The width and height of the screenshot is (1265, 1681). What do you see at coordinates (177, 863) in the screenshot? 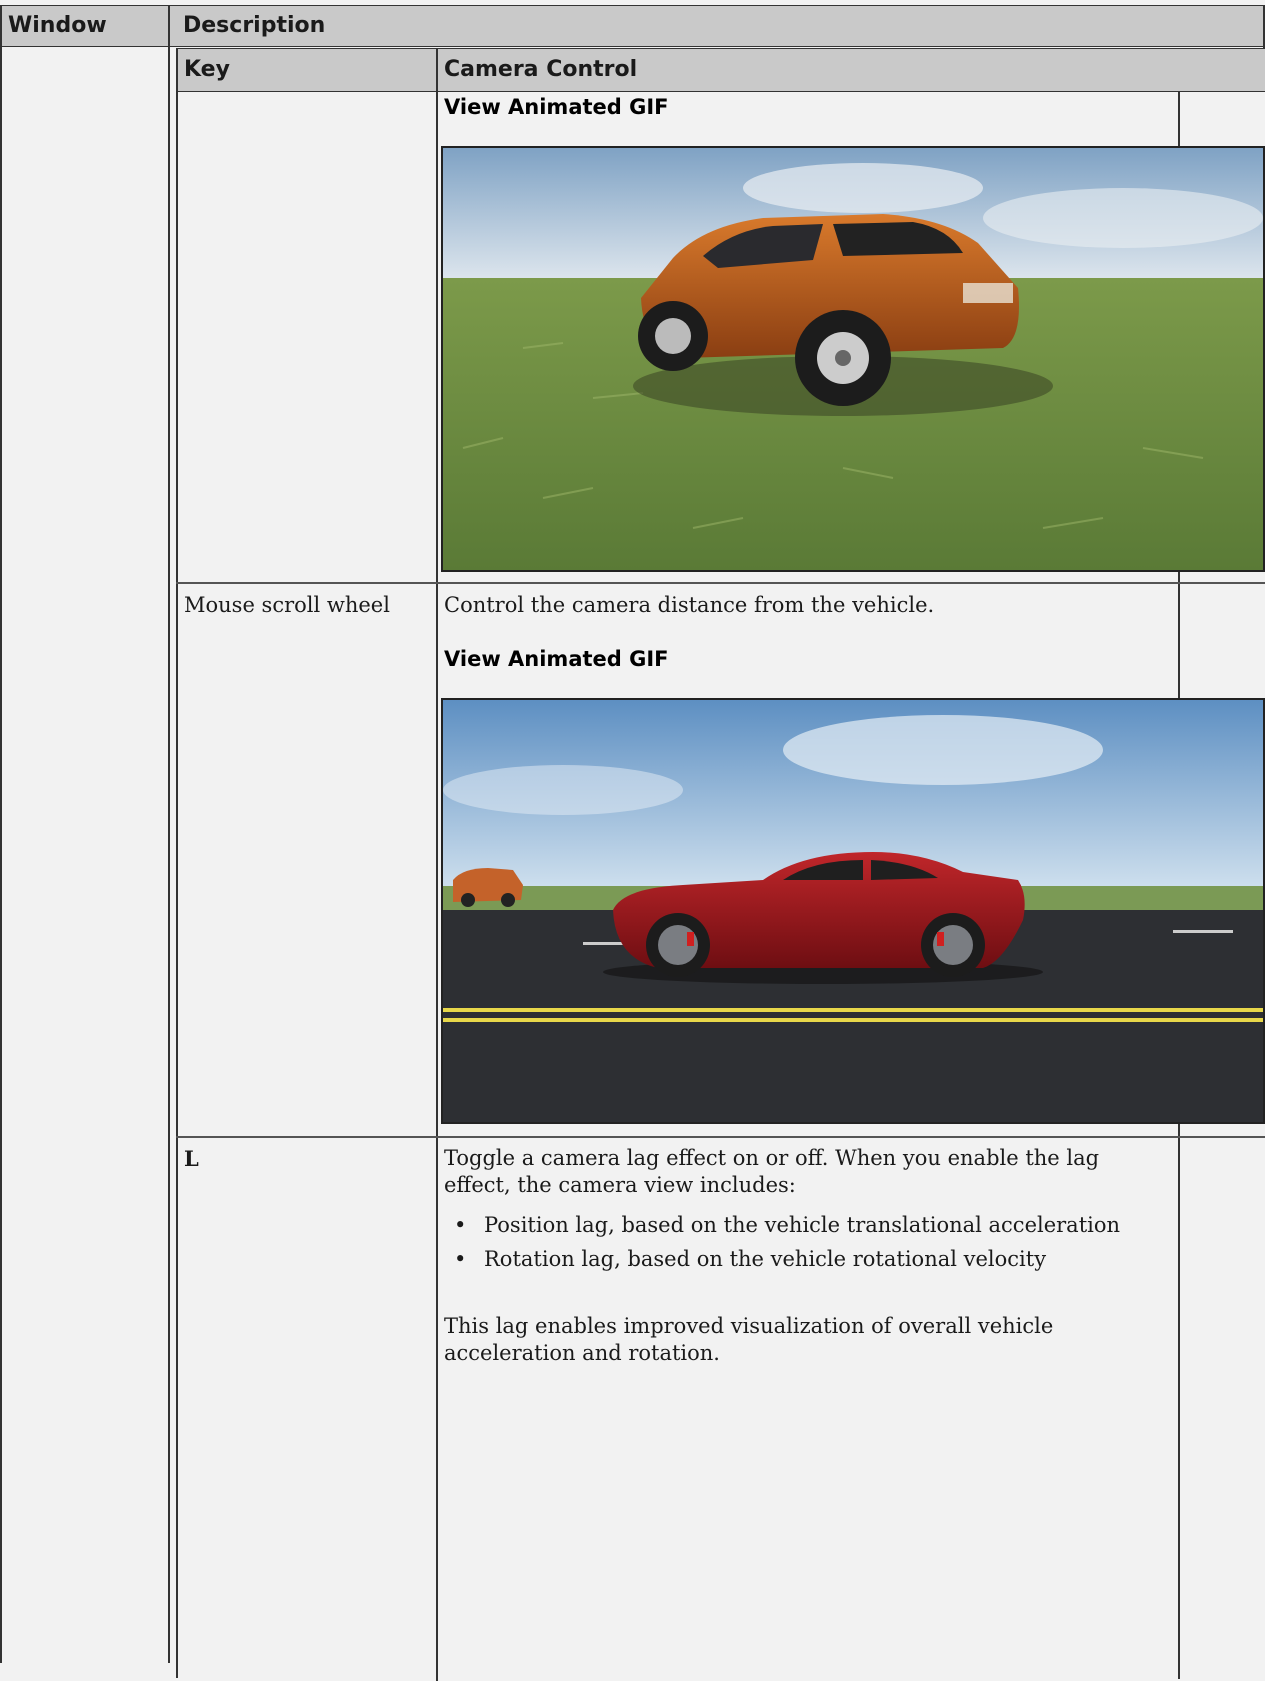
I see `inner-left-border` at bounding box center [177, 863].